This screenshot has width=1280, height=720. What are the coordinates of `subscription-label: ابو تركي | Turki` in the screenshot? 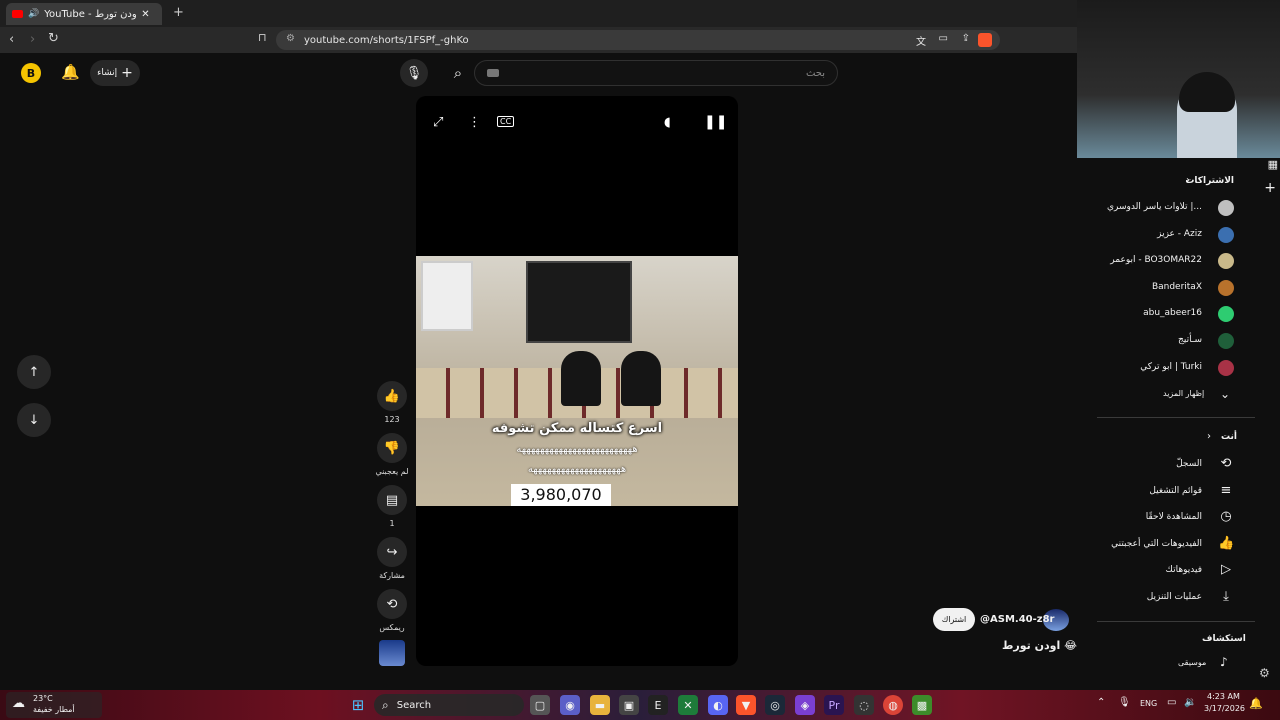 It's located at (1171, 366).